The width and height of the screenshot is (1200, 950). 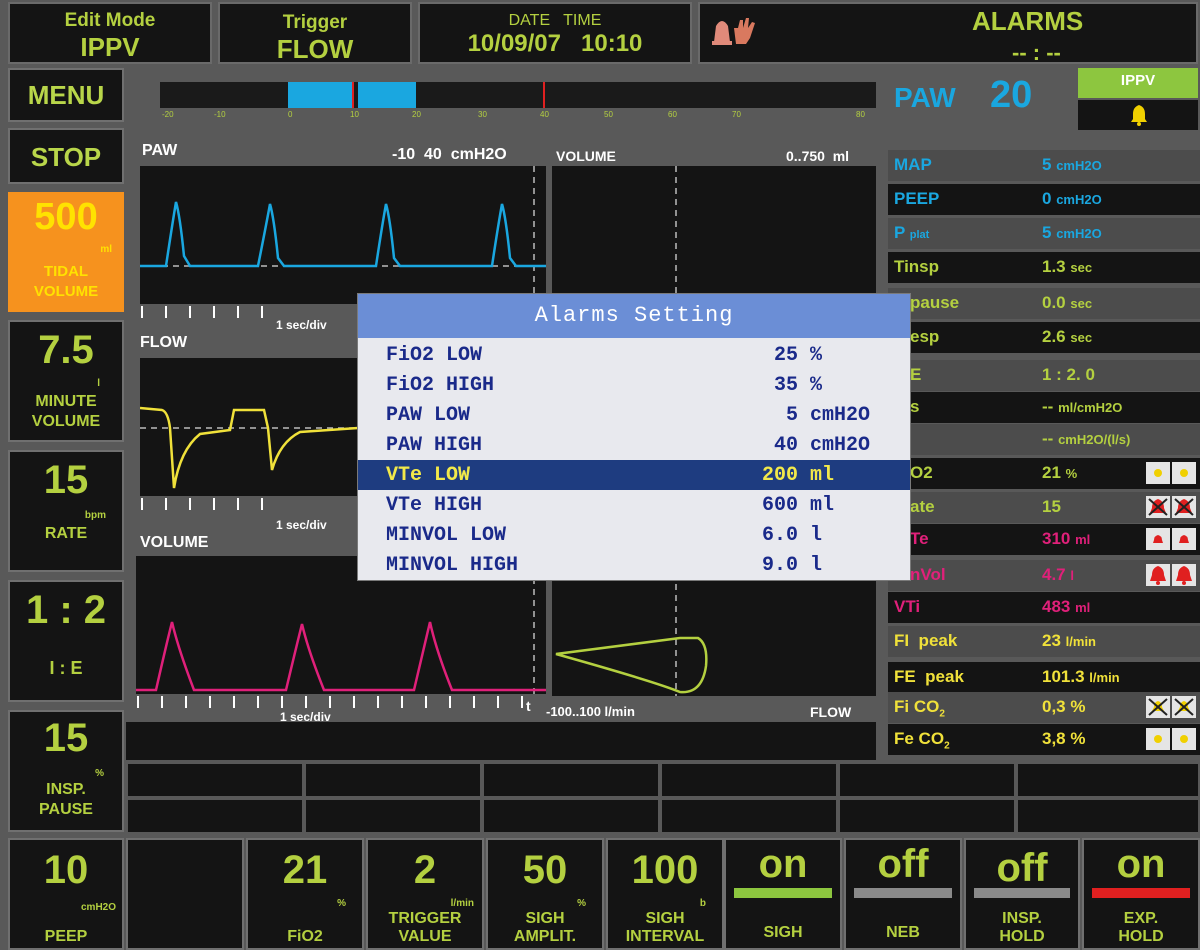 I want to click on param-name: Te, so click(x=919, y=538).